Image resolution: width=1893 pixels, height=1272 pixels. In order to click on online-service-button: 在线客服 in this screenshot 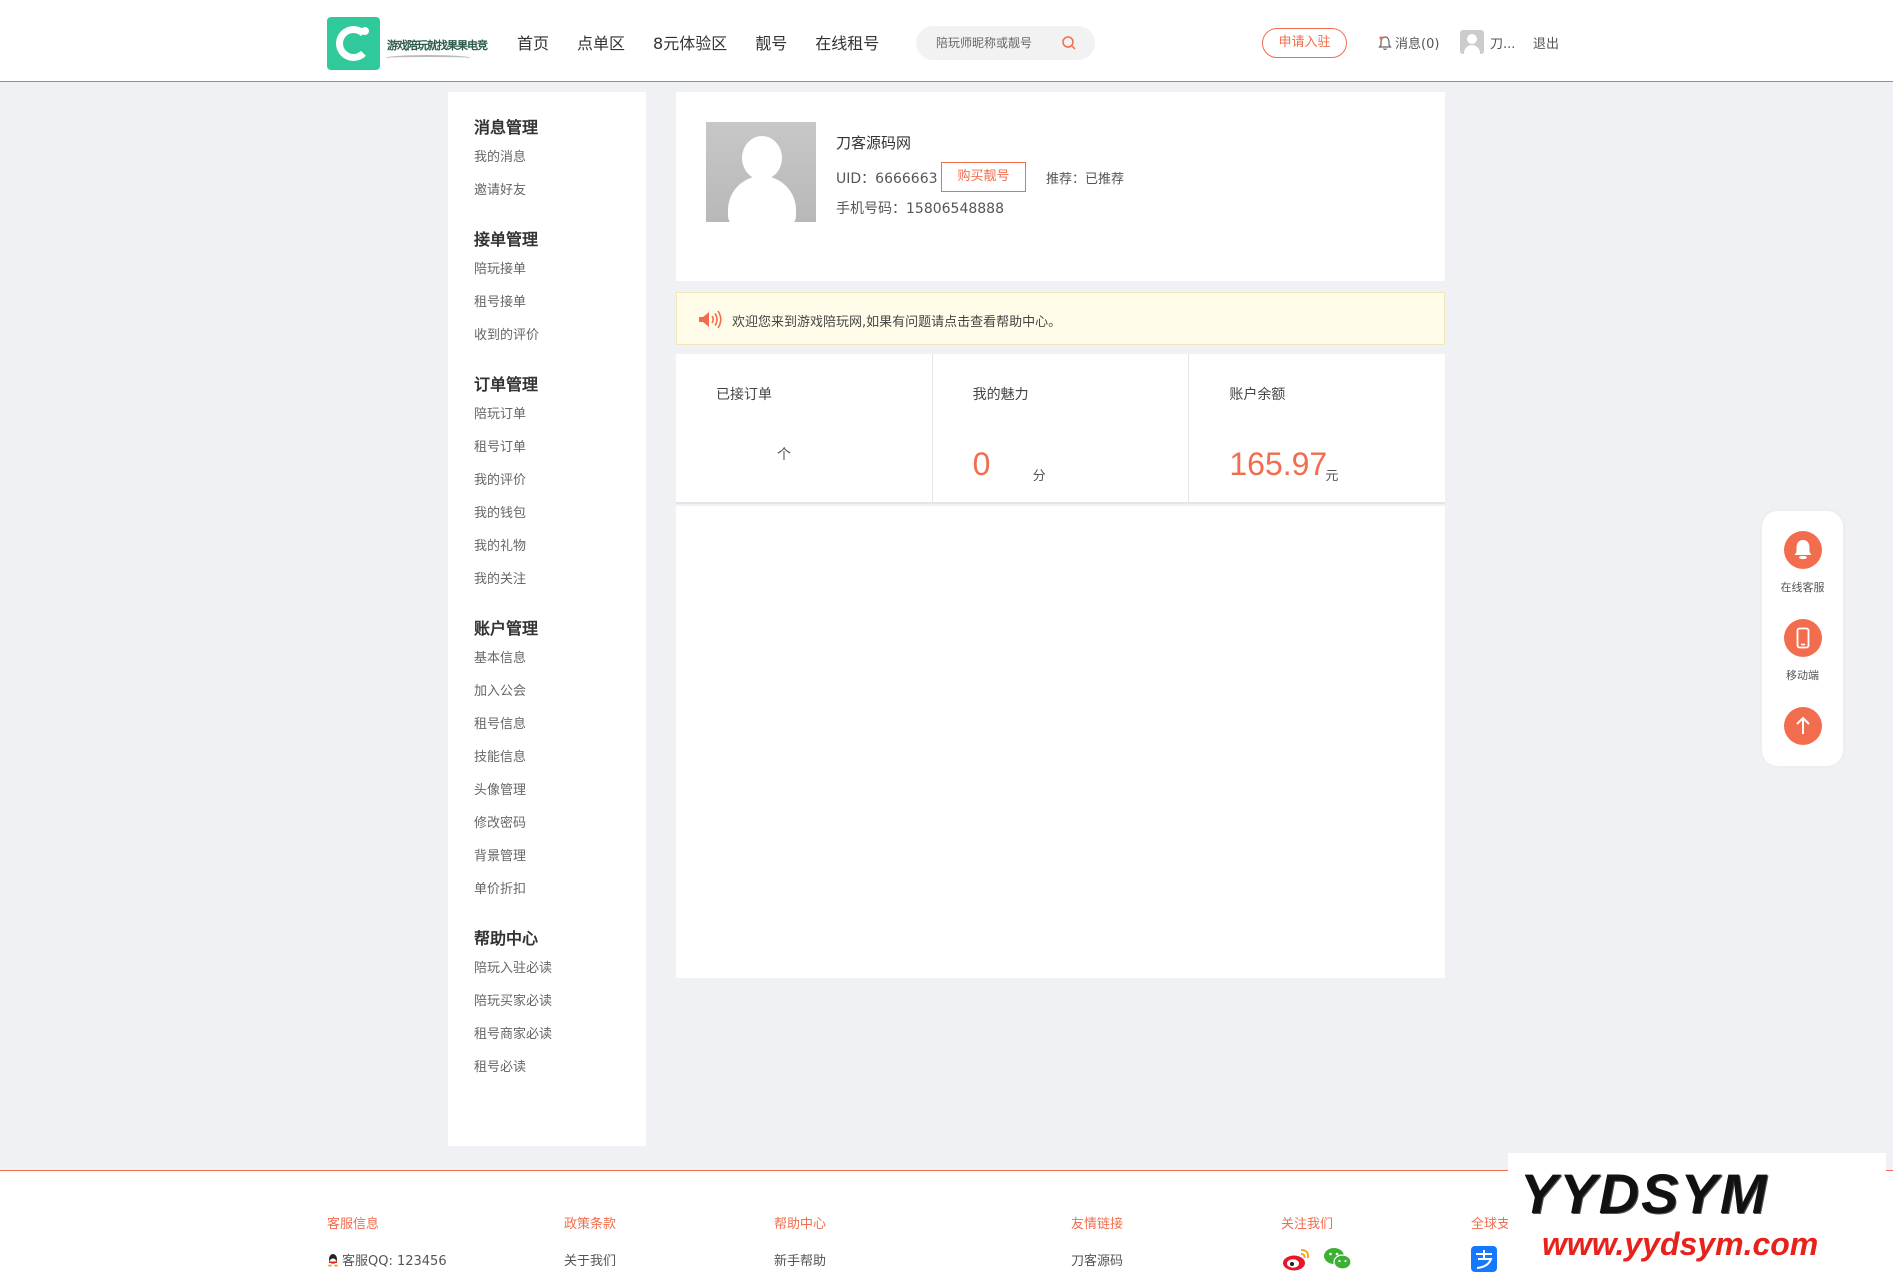, I will do `click(1802, 563)`.